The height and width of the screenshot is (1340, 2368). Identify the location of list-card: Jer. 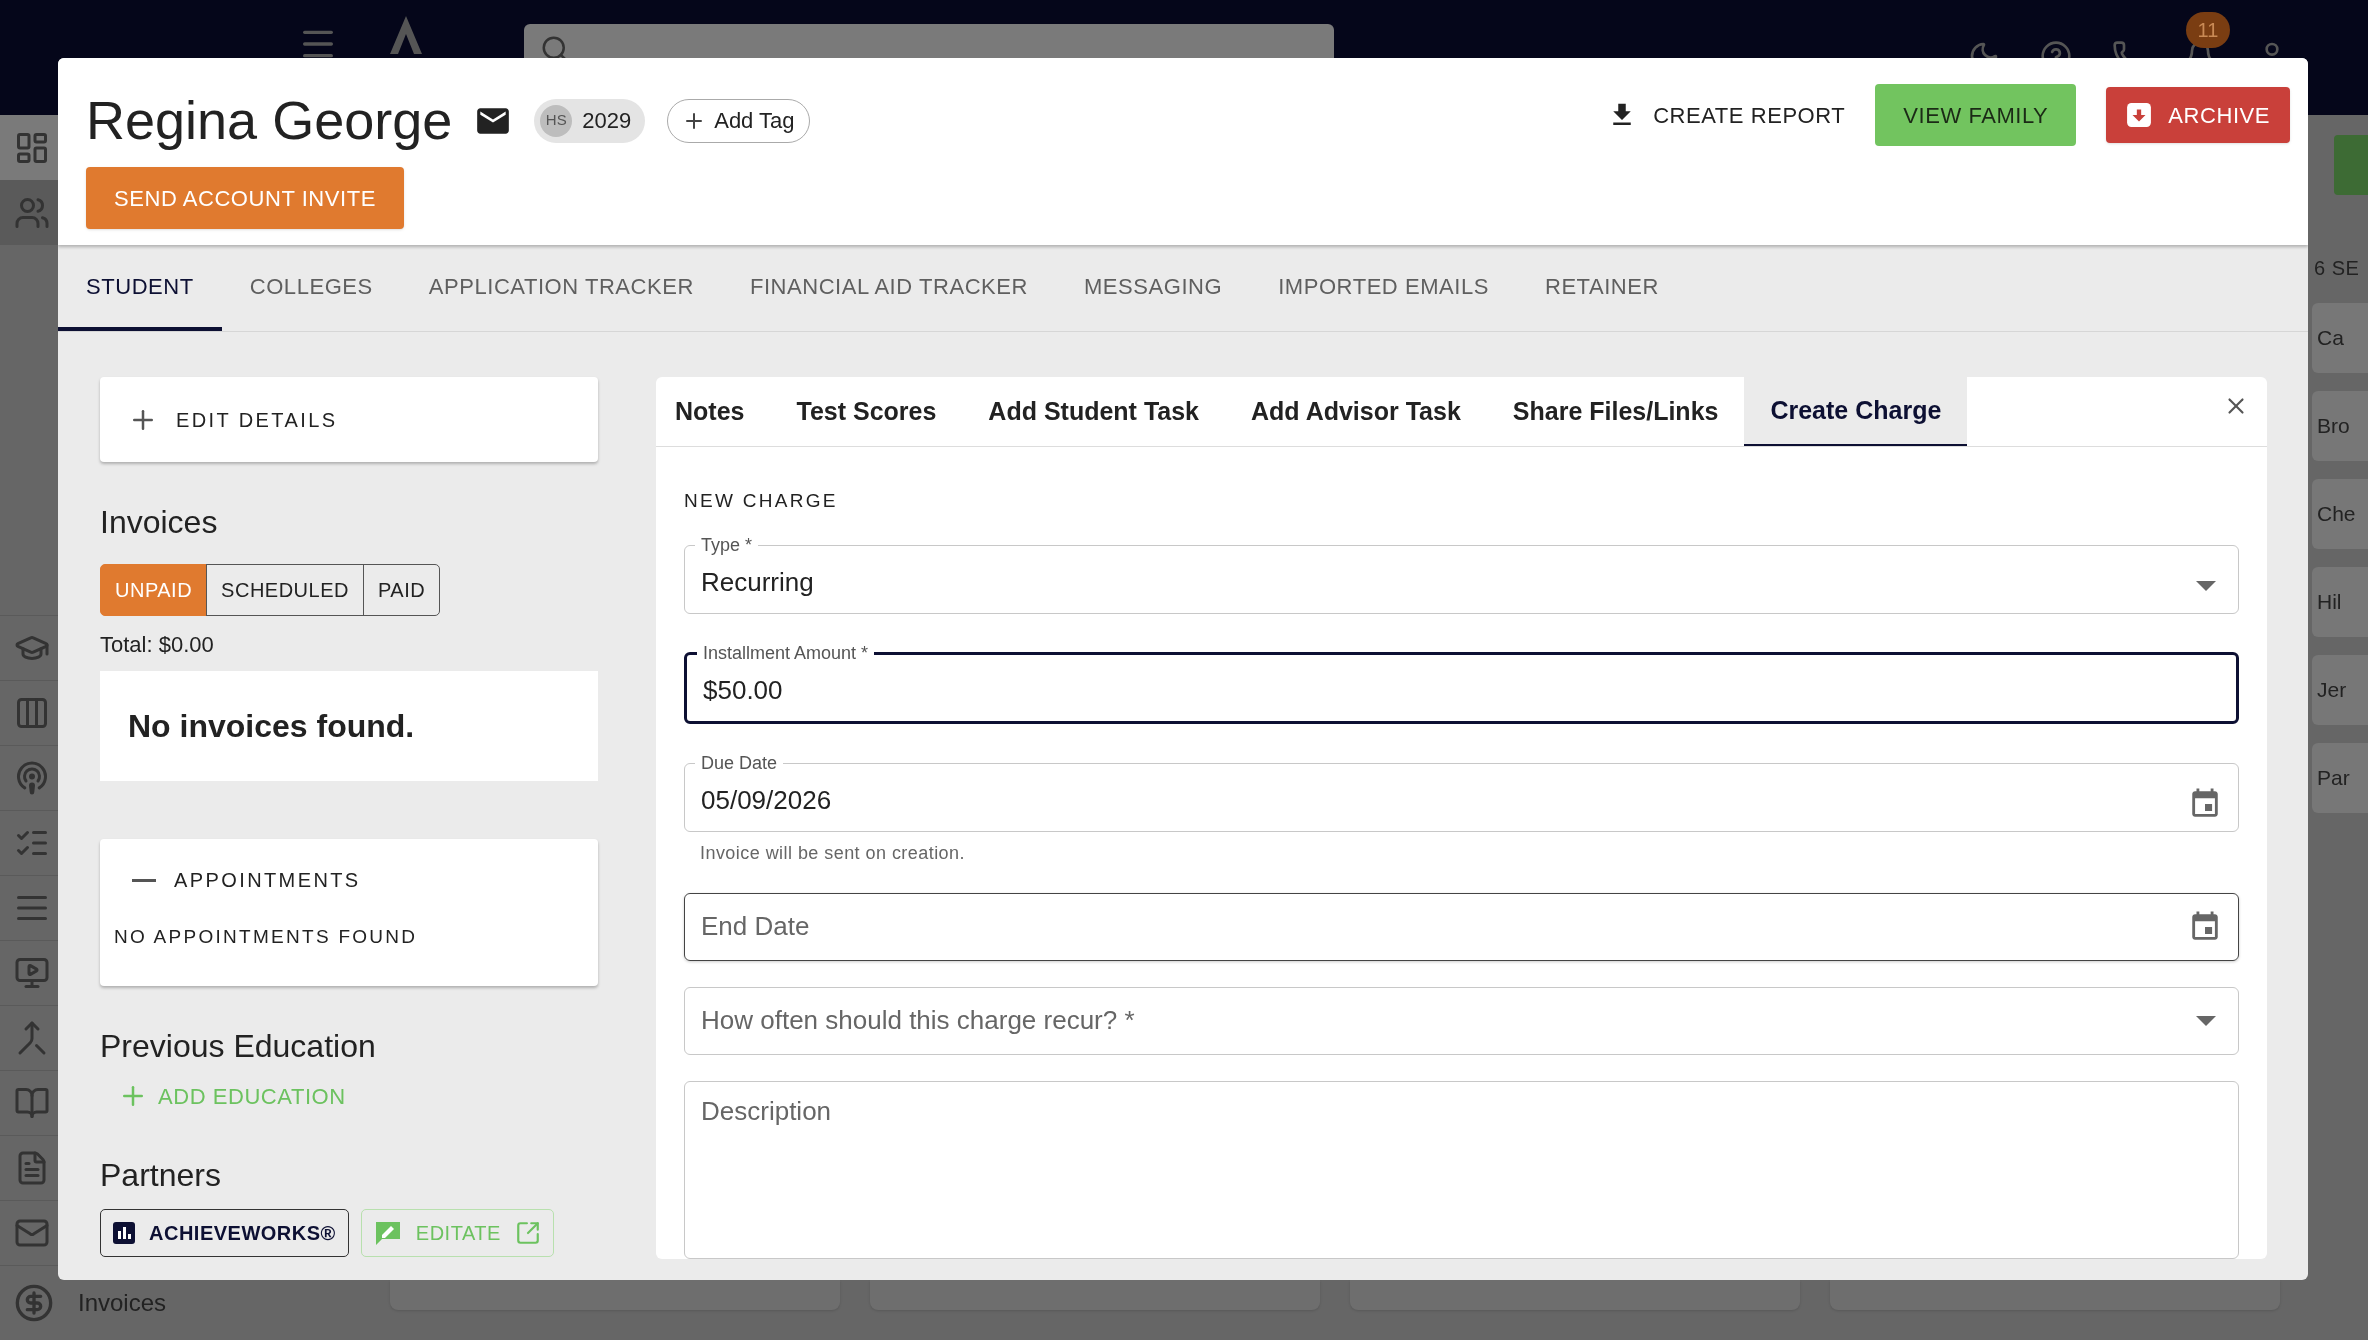
(2340, 690).